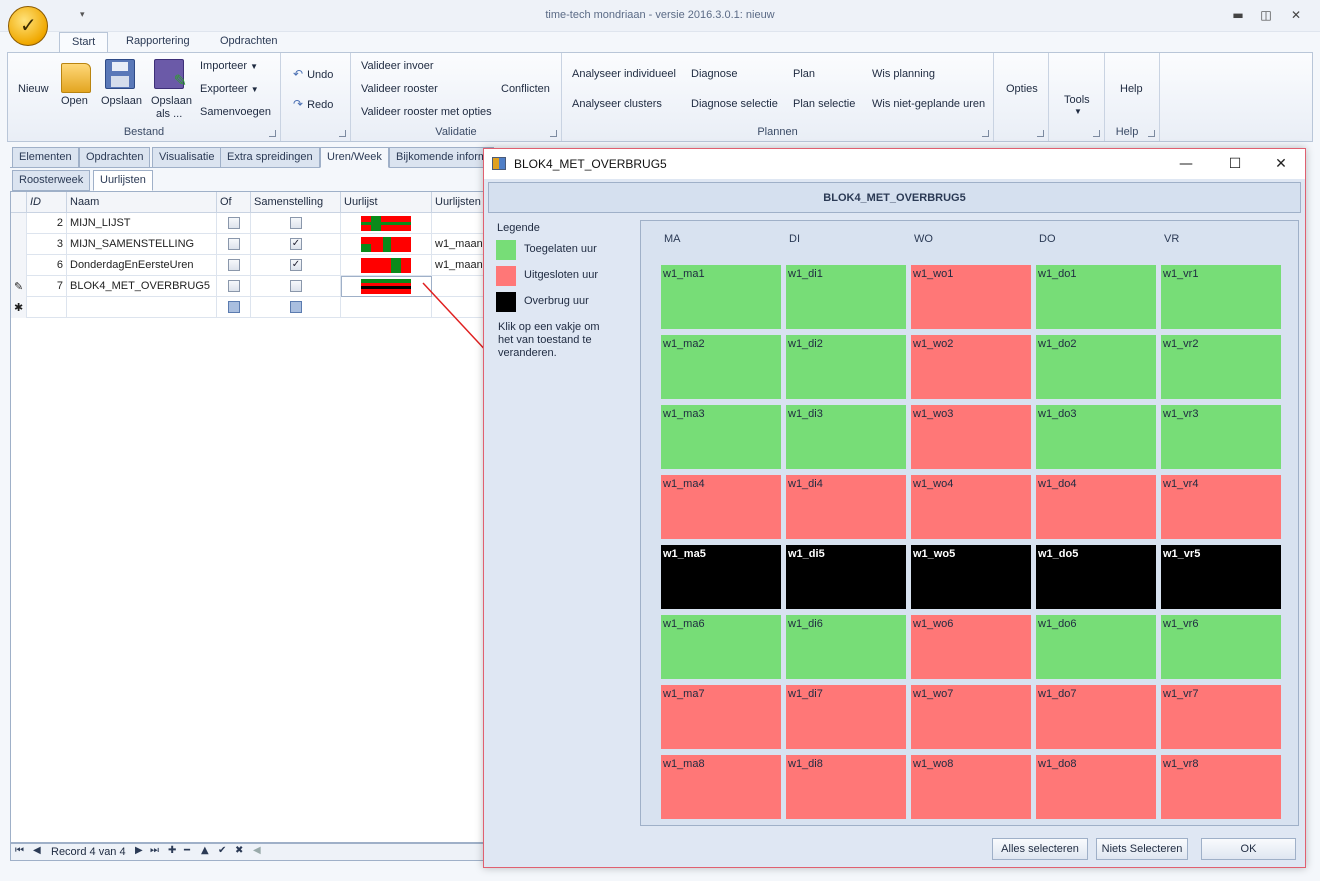 The image size is (1320, 881). What do you see at coordinates (971, 437) in the screenshot?
I see `slot-wo3: w1_wo3` at bounding box center [971, 437].